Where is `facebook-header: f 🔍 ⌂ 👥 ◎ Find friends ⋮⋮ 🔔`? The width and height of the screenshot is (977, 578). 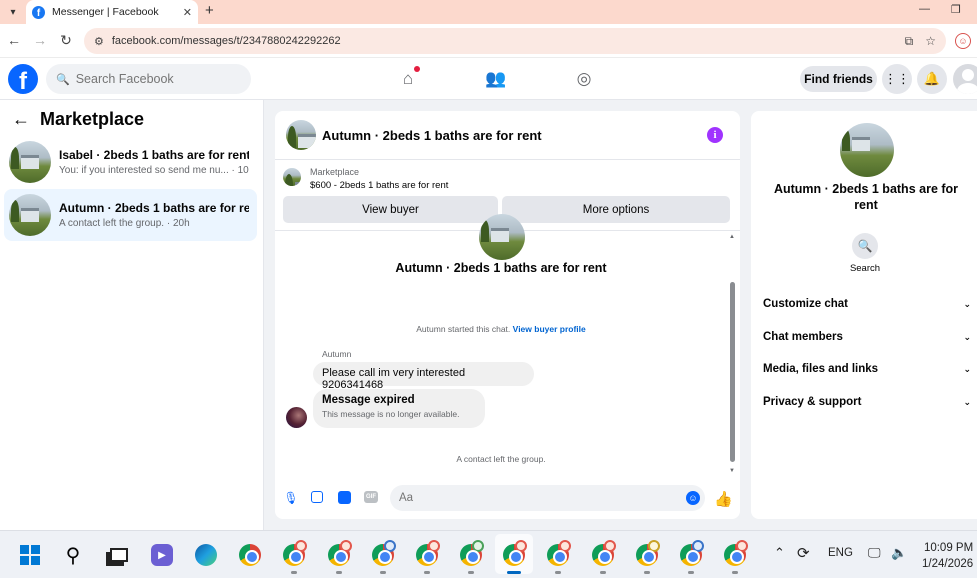 facebook-header: f 🔍 ⌂ 👥 ◎ Find friends ⋮⋮ 🔔 is located at coordinates (488, 79).